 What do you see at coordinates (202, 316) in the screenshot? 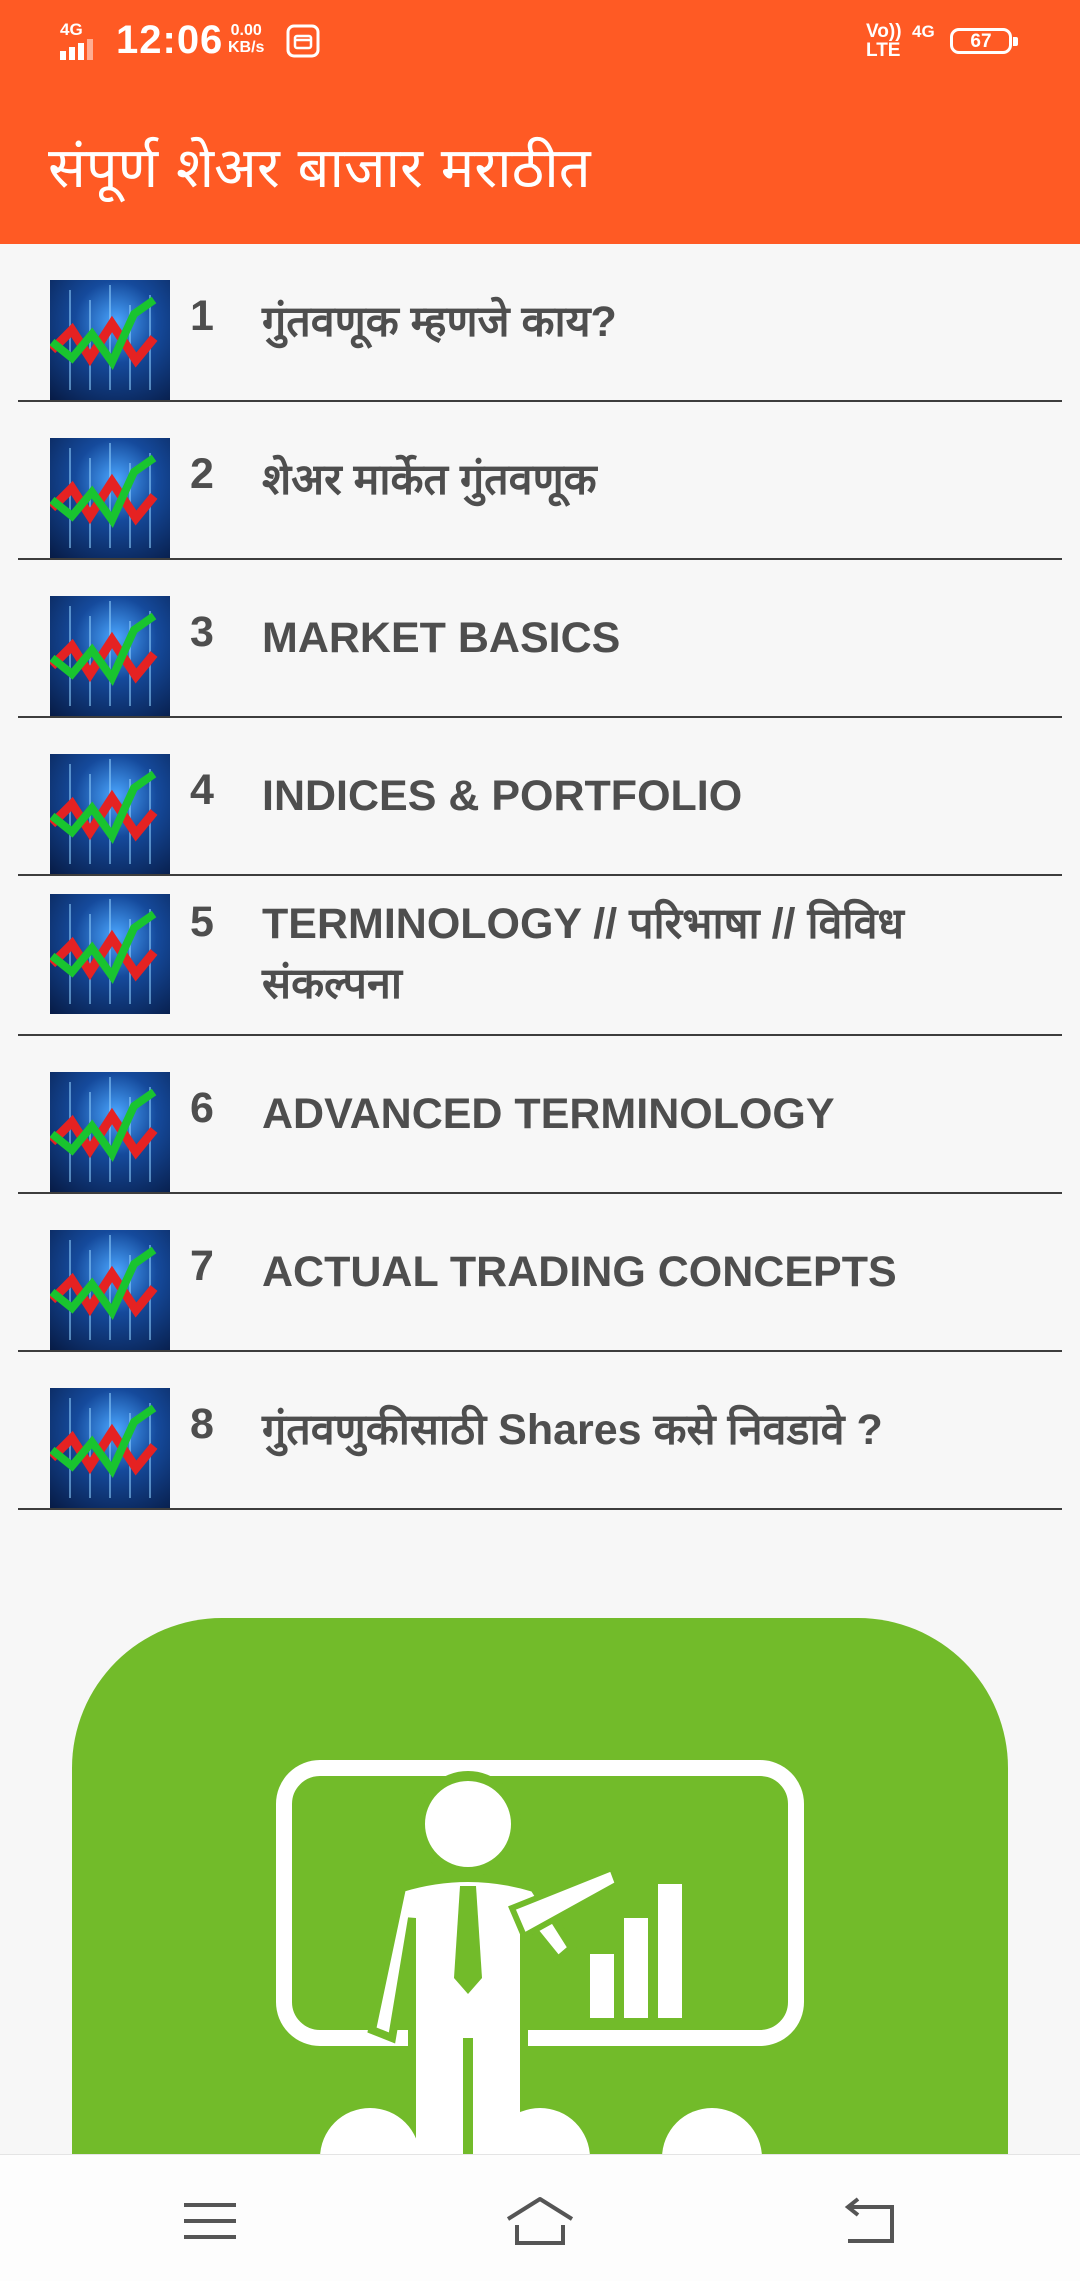
I see `topic-number: 1` at bounding box center [202, 316].